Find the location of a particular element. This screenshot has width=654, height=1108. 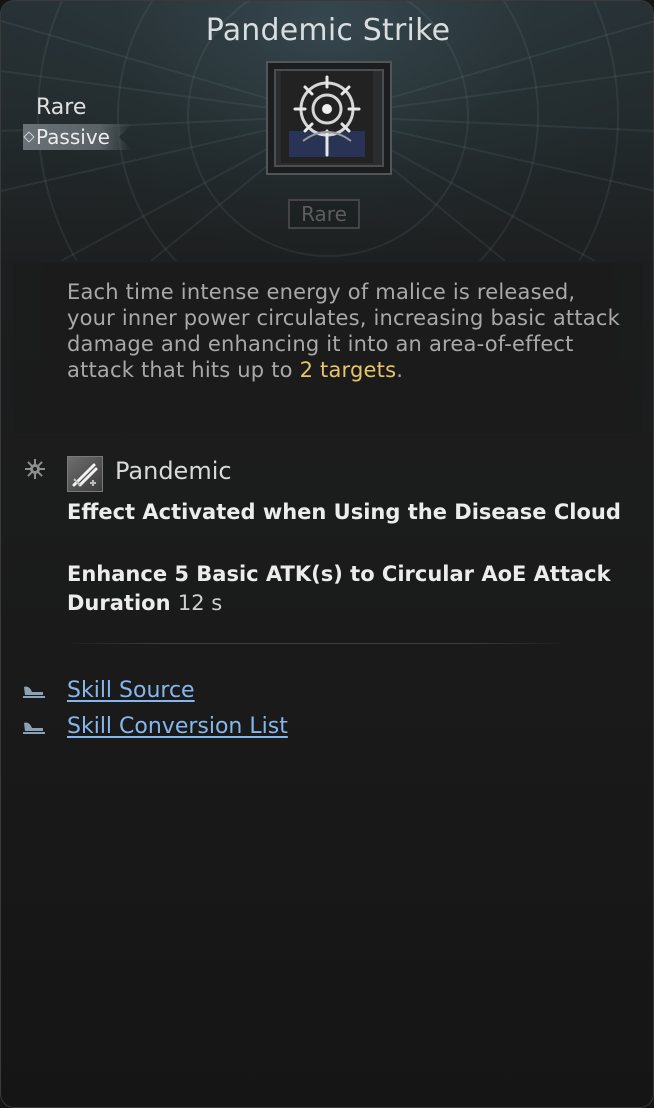

gear-icon is located at coordinates (35, 469).